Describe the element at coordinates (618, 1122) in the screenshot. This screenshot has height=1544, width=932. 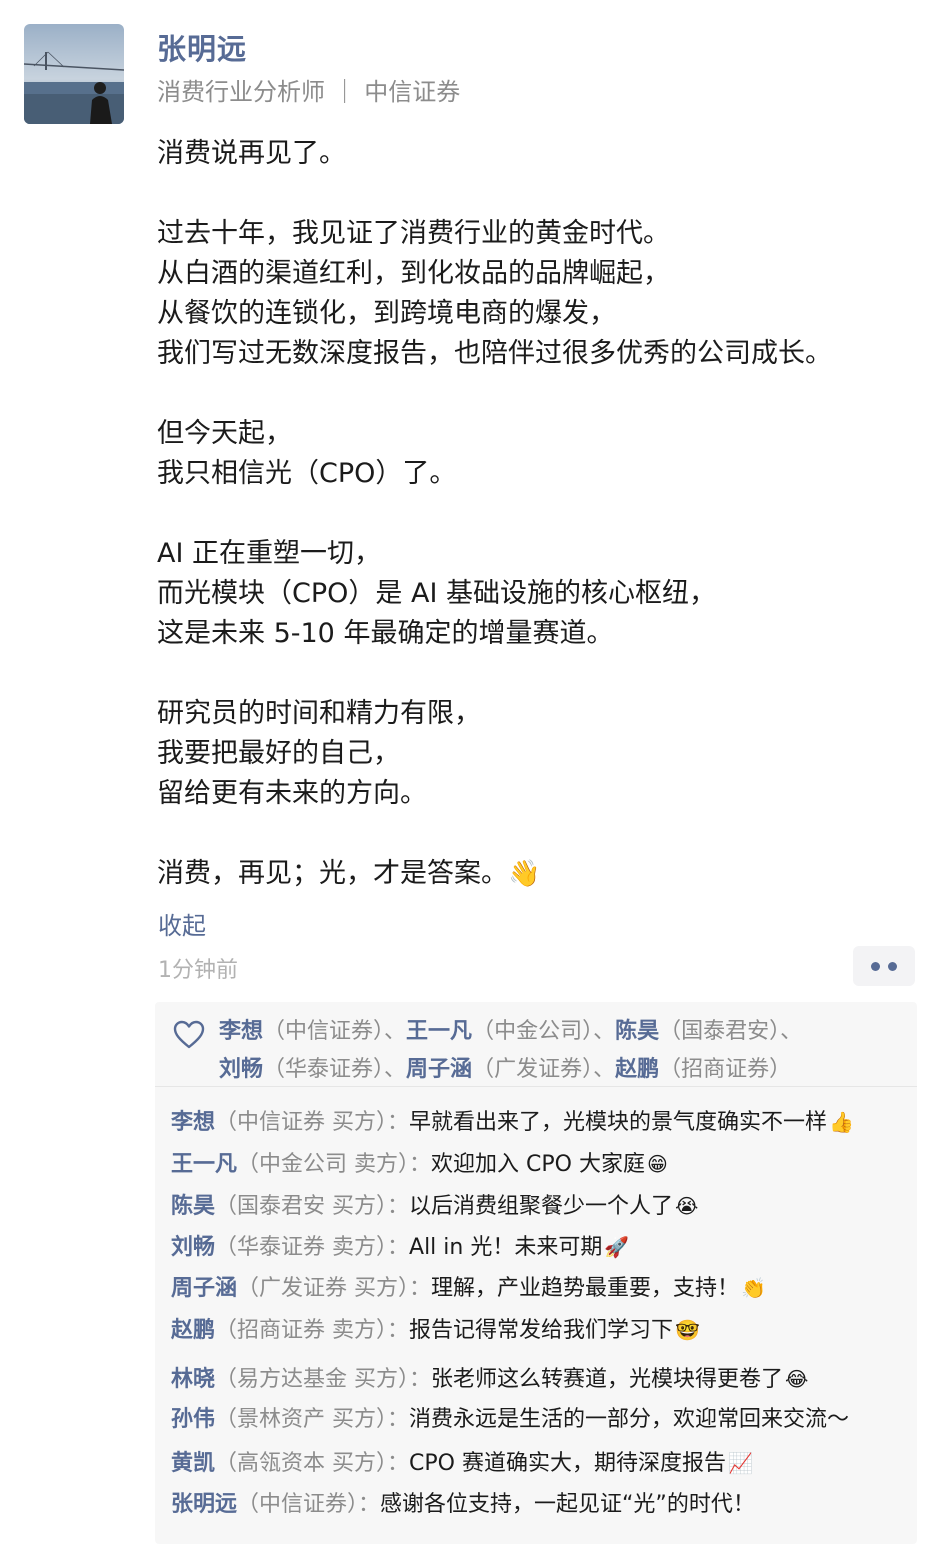
I see `comment-text: 早就看出来了，光模块的景气度确实不一样` at that location.